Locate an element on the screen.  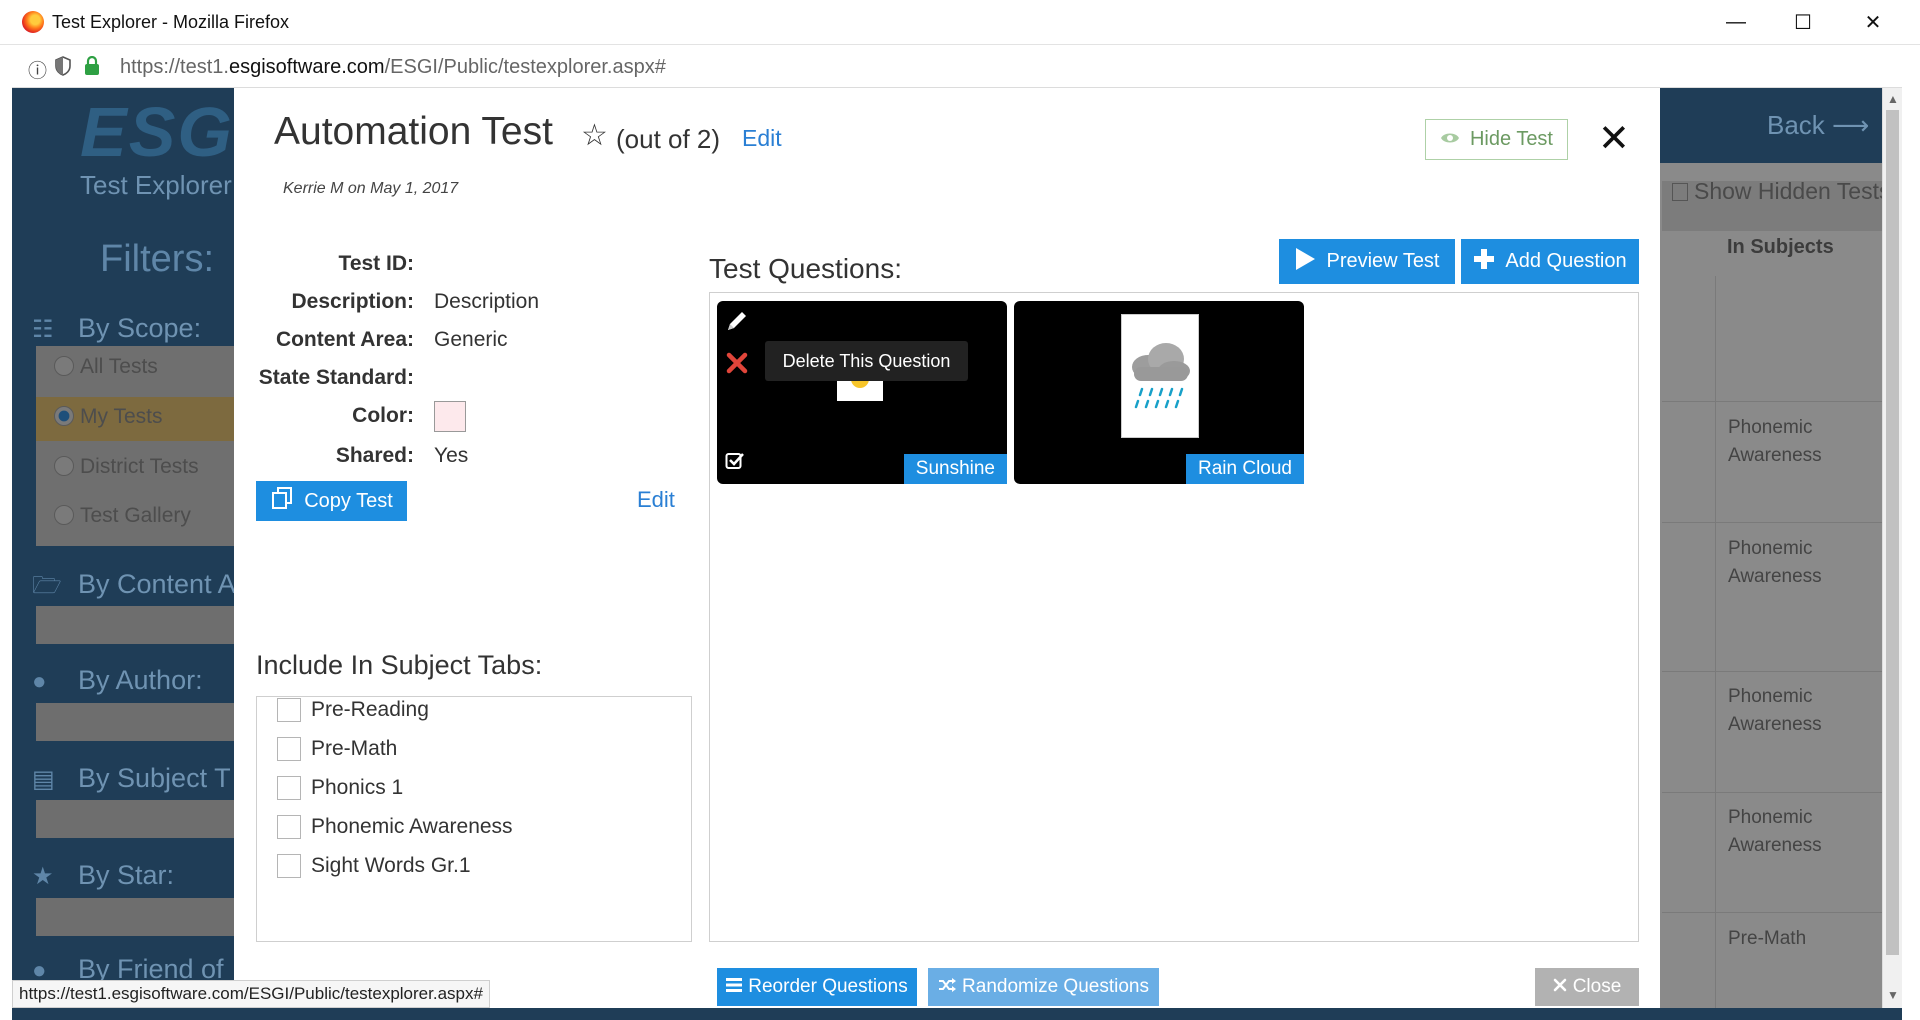
scroll-thumb is located at coordinates (1892, 532).